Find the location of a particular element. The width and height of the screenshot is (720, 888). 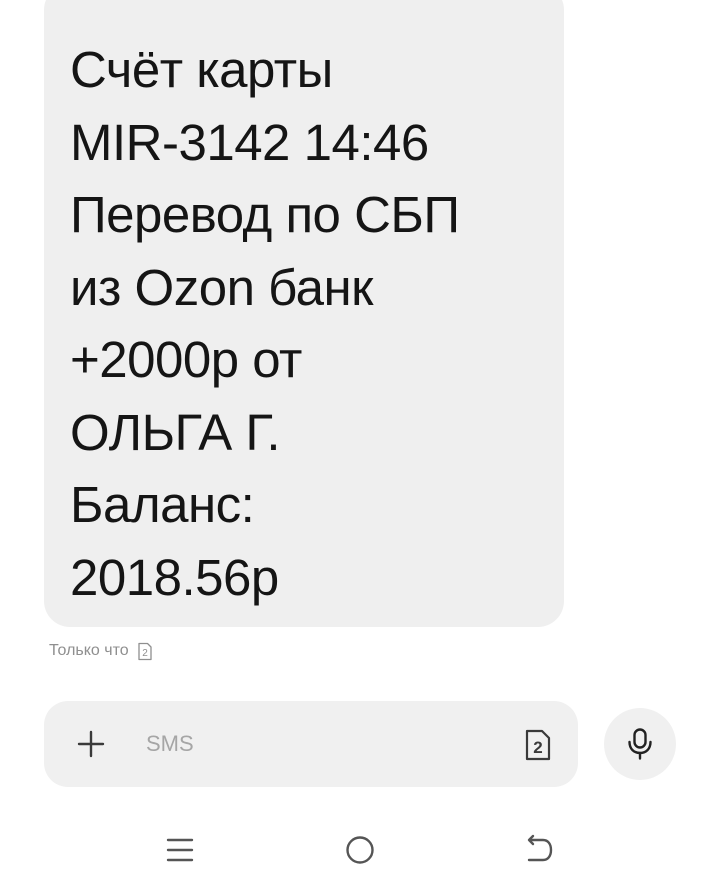

message-composer: 2 is located at coordinates (311, 744).